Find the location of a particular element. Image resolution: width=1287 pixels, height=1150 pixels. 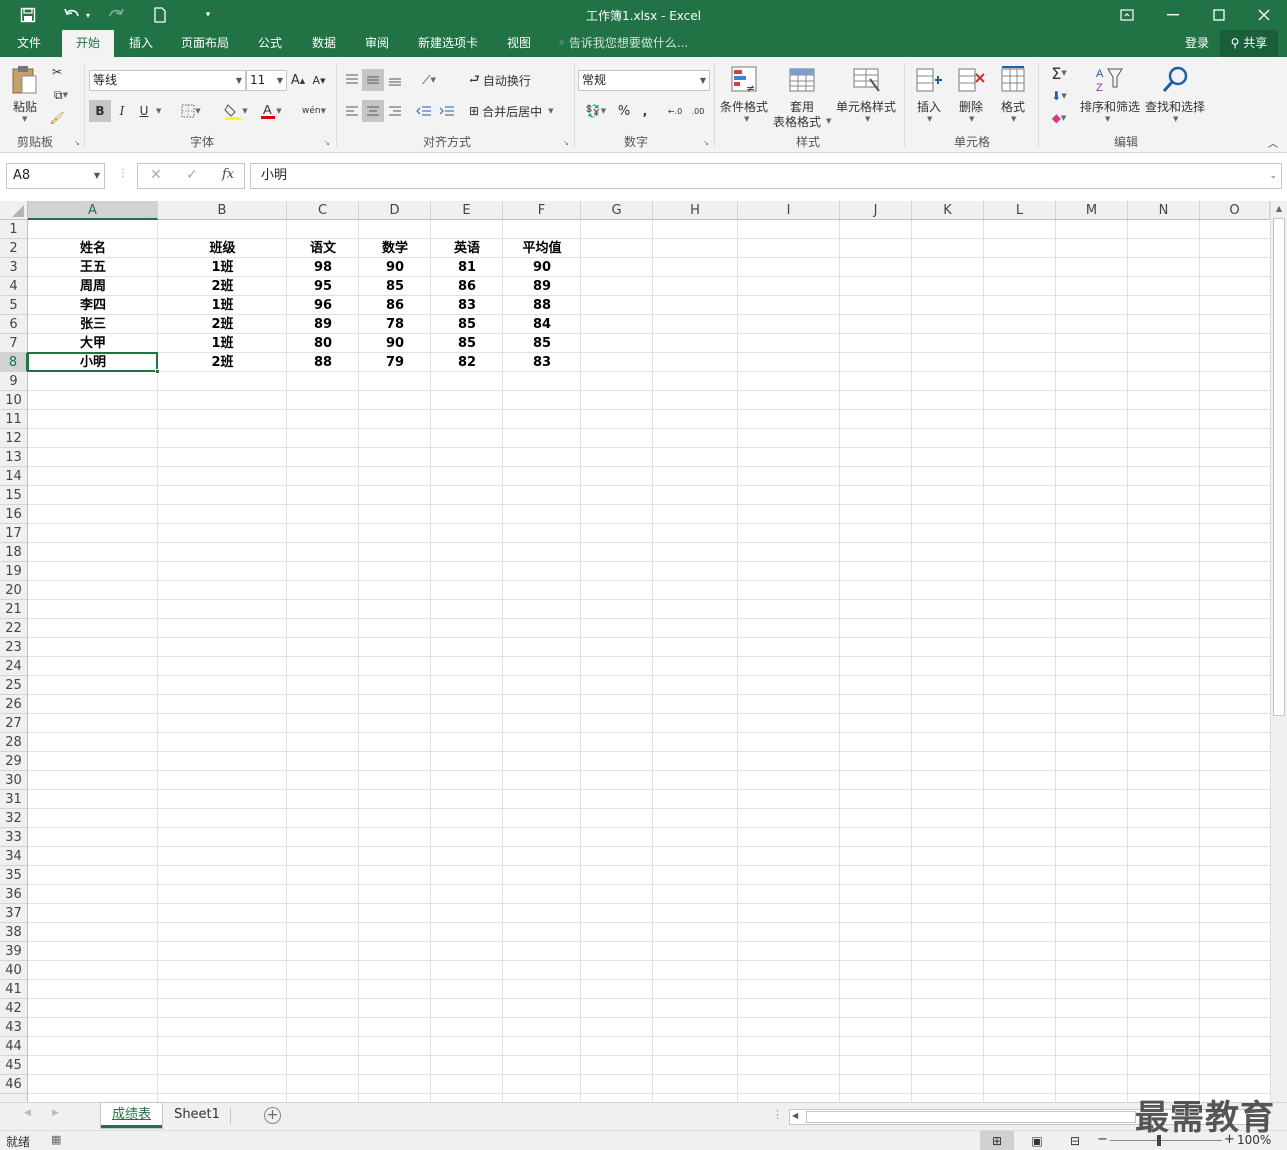

cell-d7: 90 is located at coordinates (395, 343).